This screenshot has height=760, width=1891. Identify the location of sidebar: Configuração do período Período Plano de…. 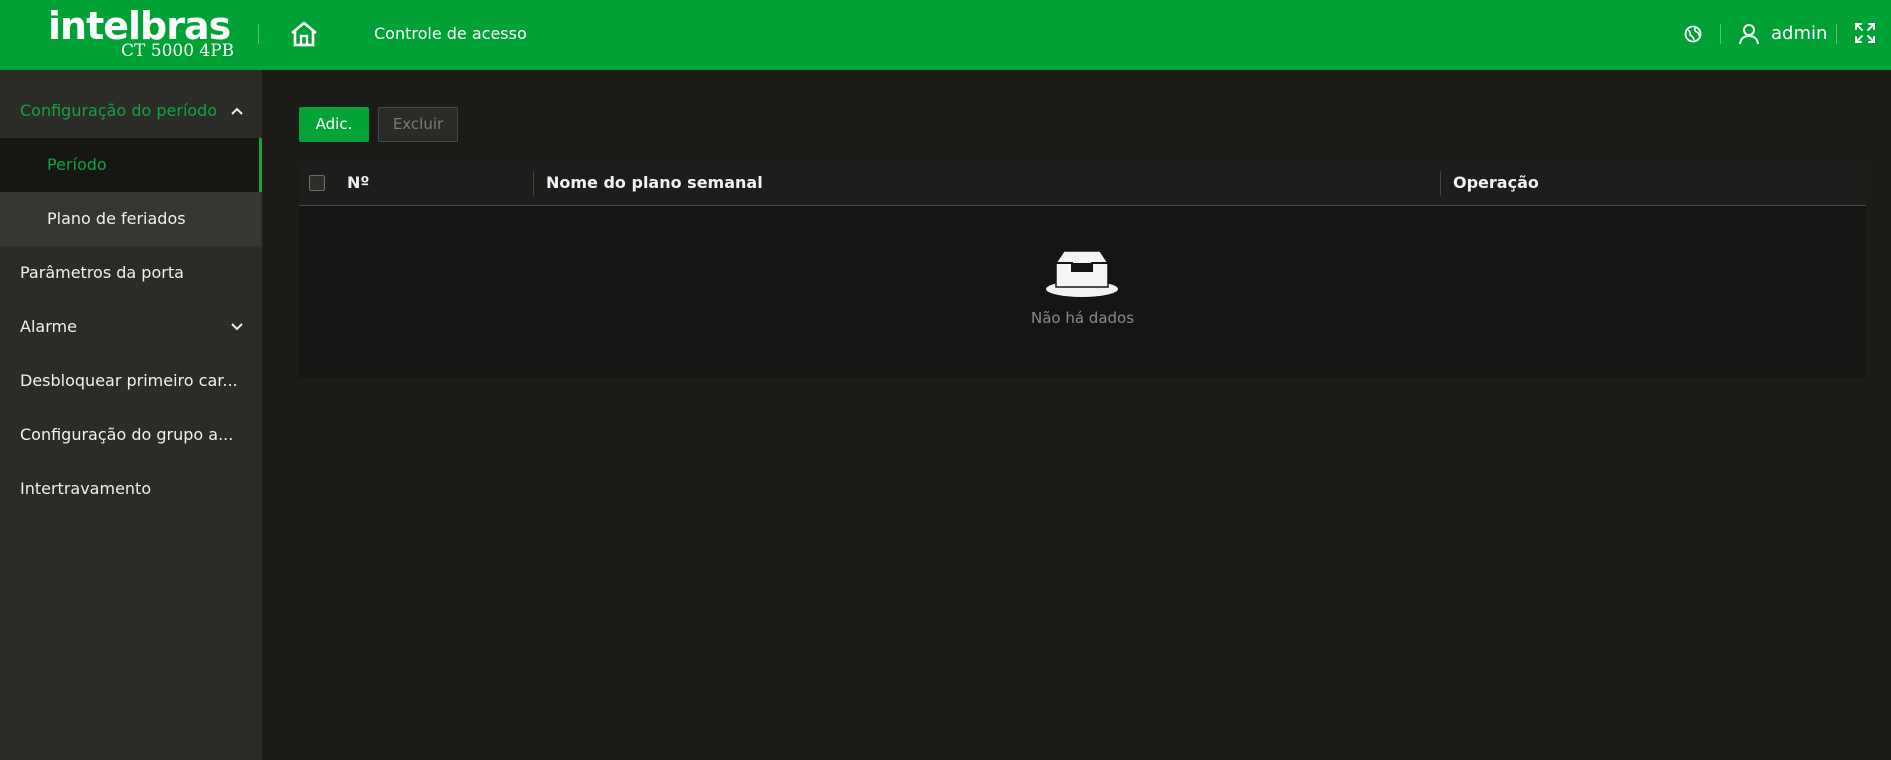
(131, 415).